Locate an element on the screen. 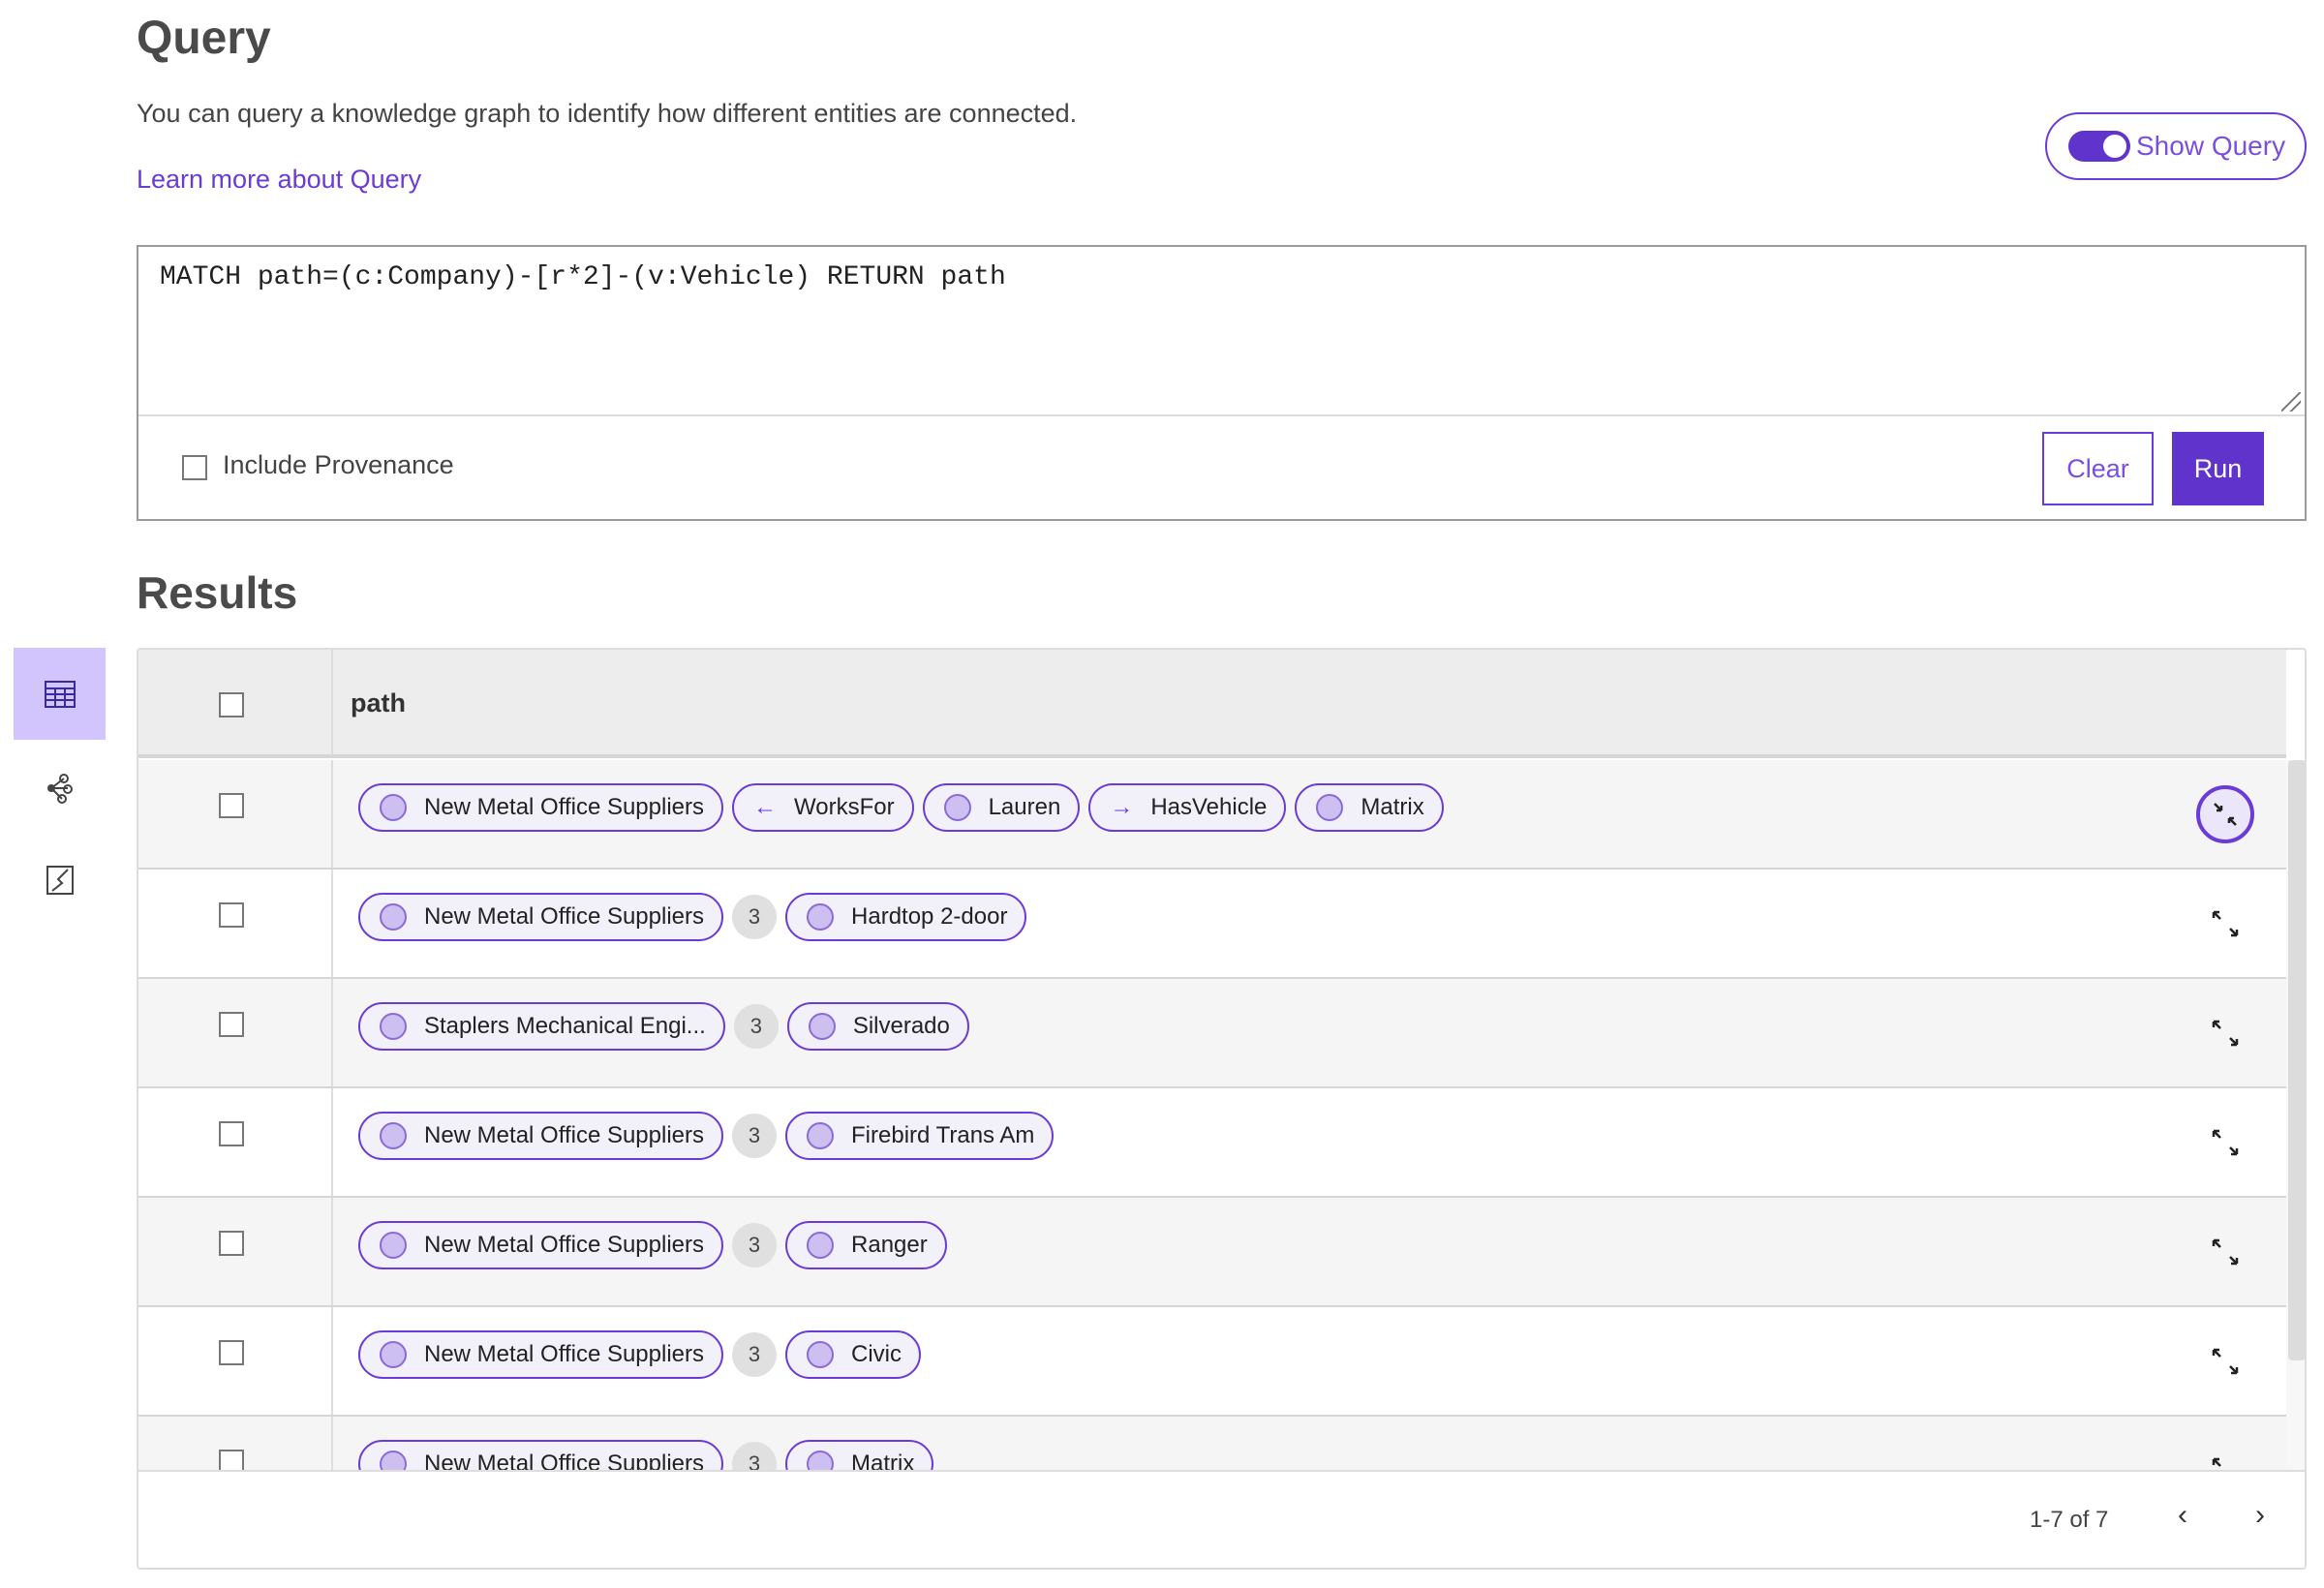  chevron-left-icon: ‹ is located at coordinates (2182, 1515).